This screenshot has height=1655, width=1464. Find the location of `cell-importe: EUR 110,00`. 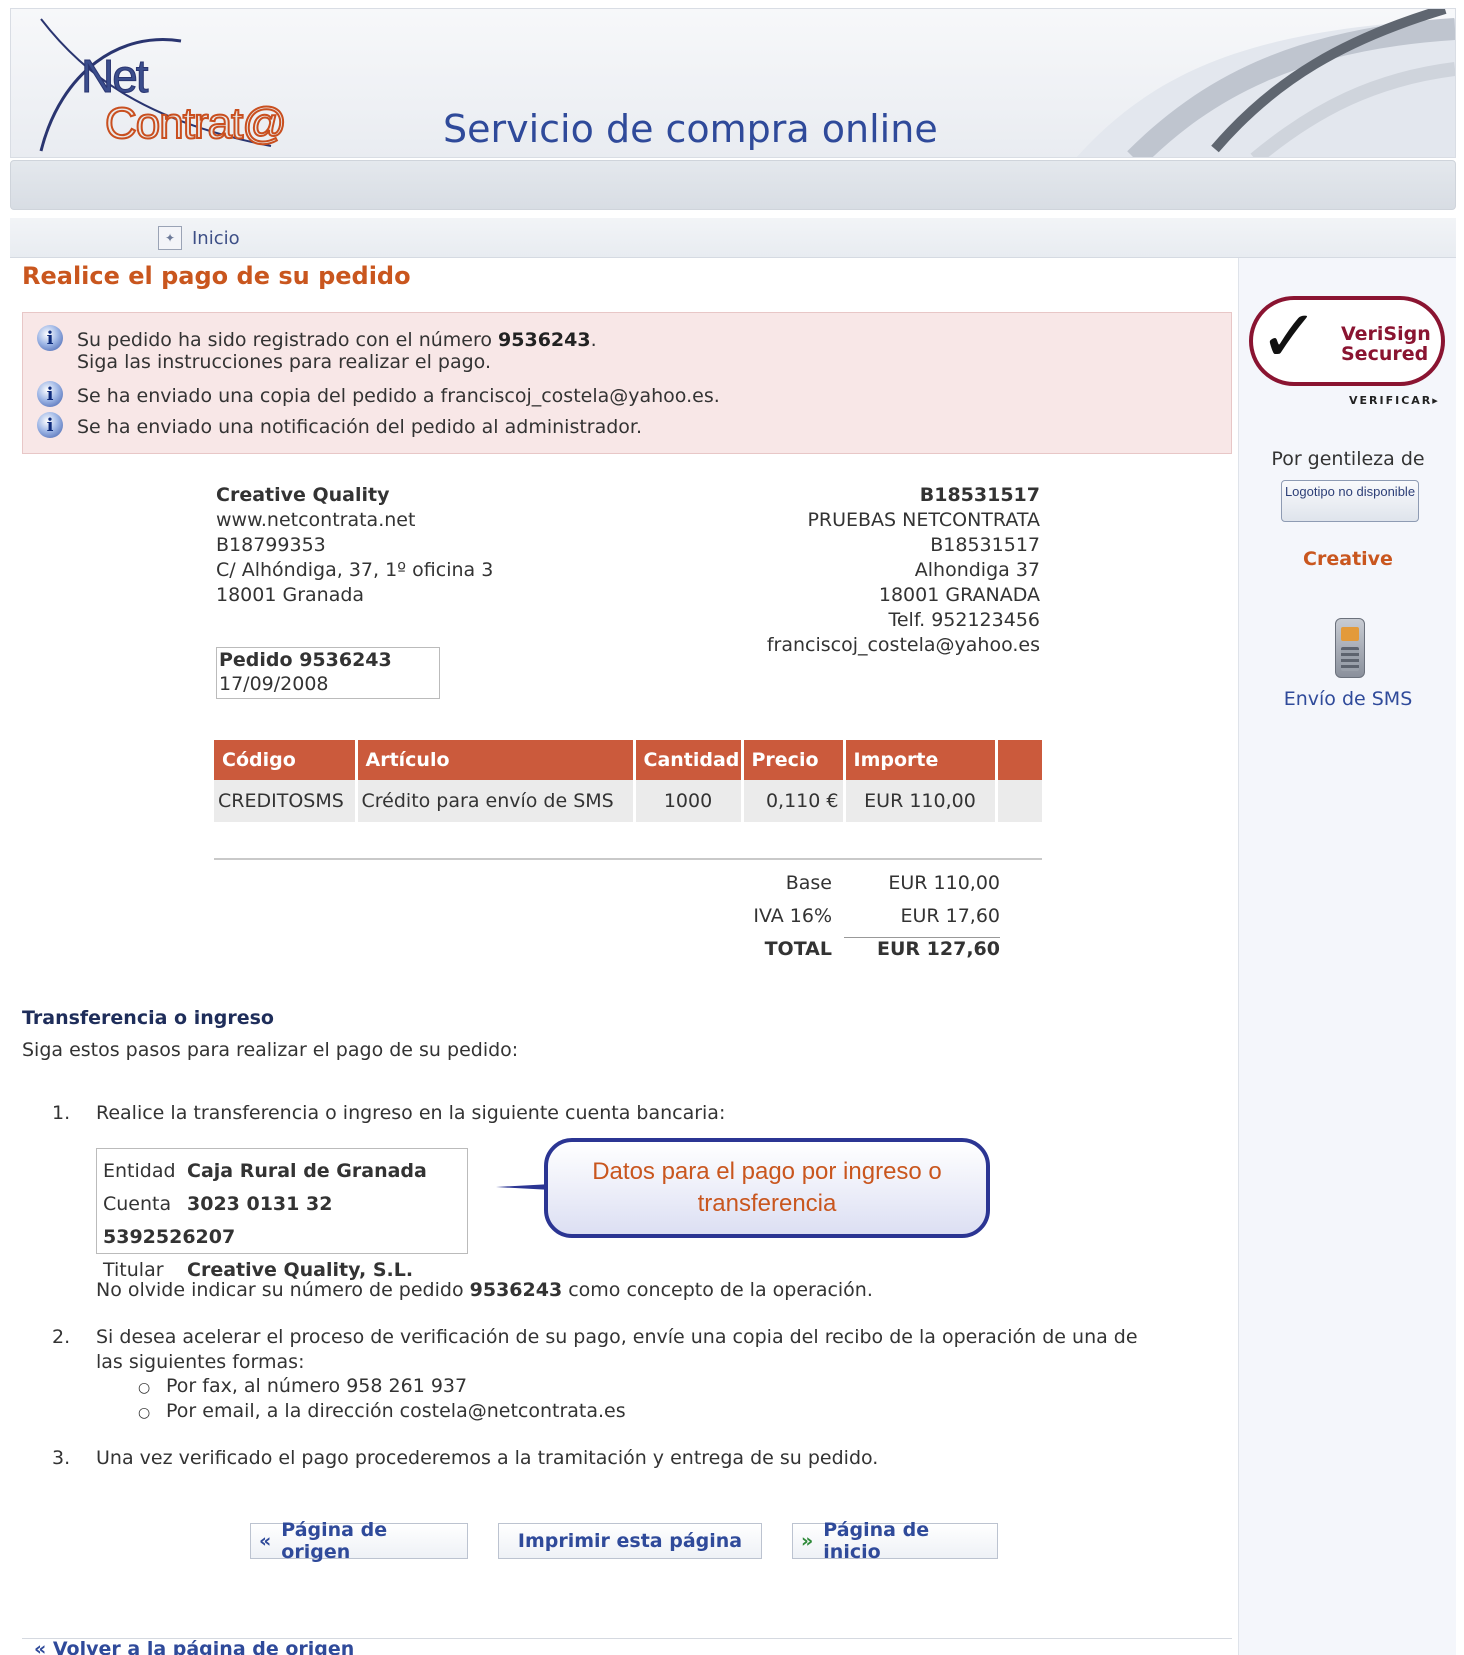

cell-importe: EUR 110,00 is located at coordinates (921, 801).